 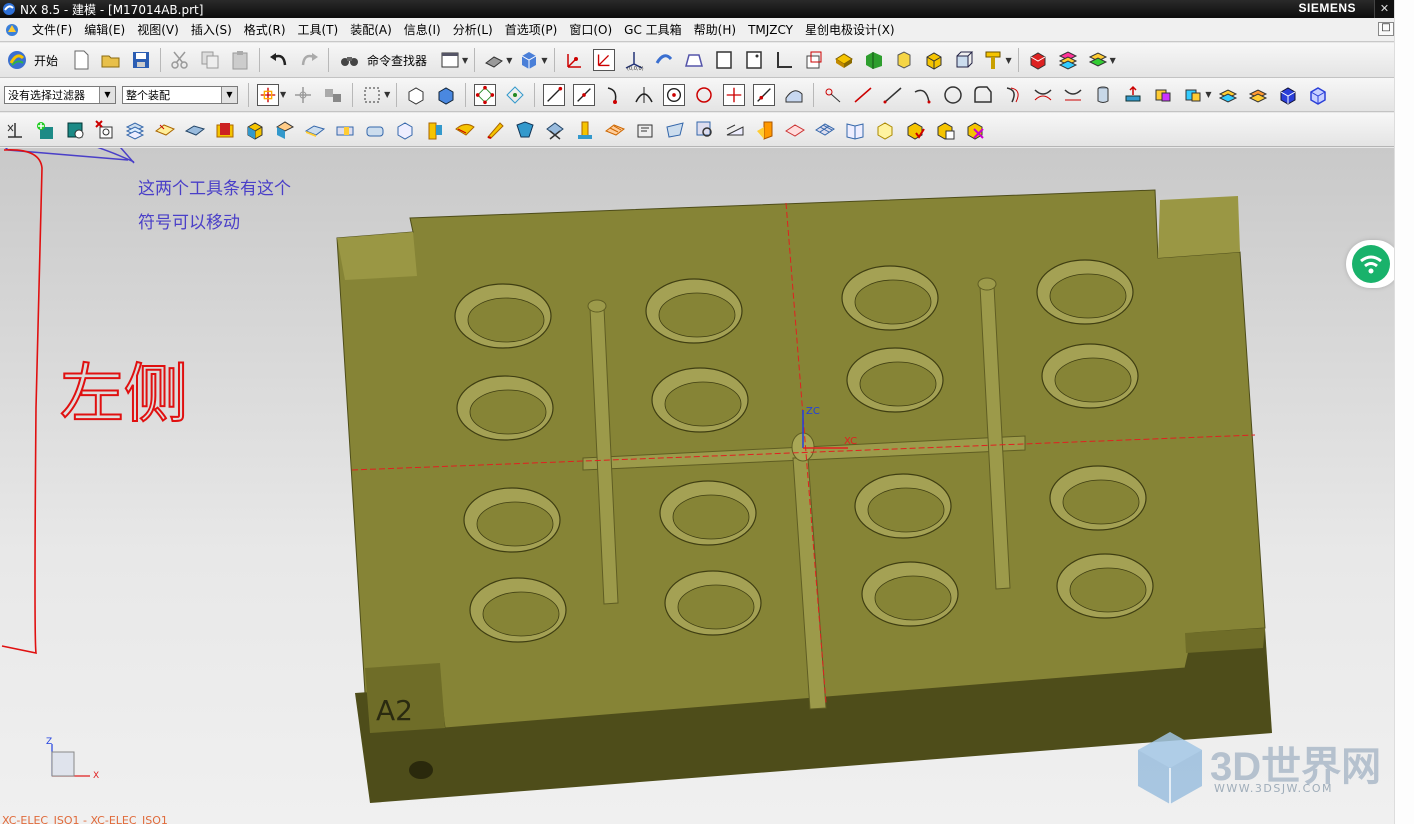 I want to click on menu-window: 窗口(O), so click(x=590, y=29).